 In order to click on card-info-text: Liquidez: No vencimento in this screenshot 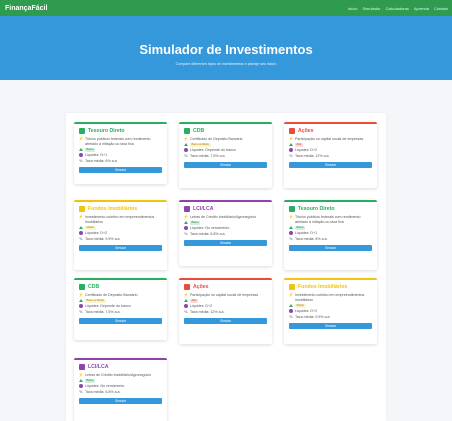, I will do `click(210, 227)`.